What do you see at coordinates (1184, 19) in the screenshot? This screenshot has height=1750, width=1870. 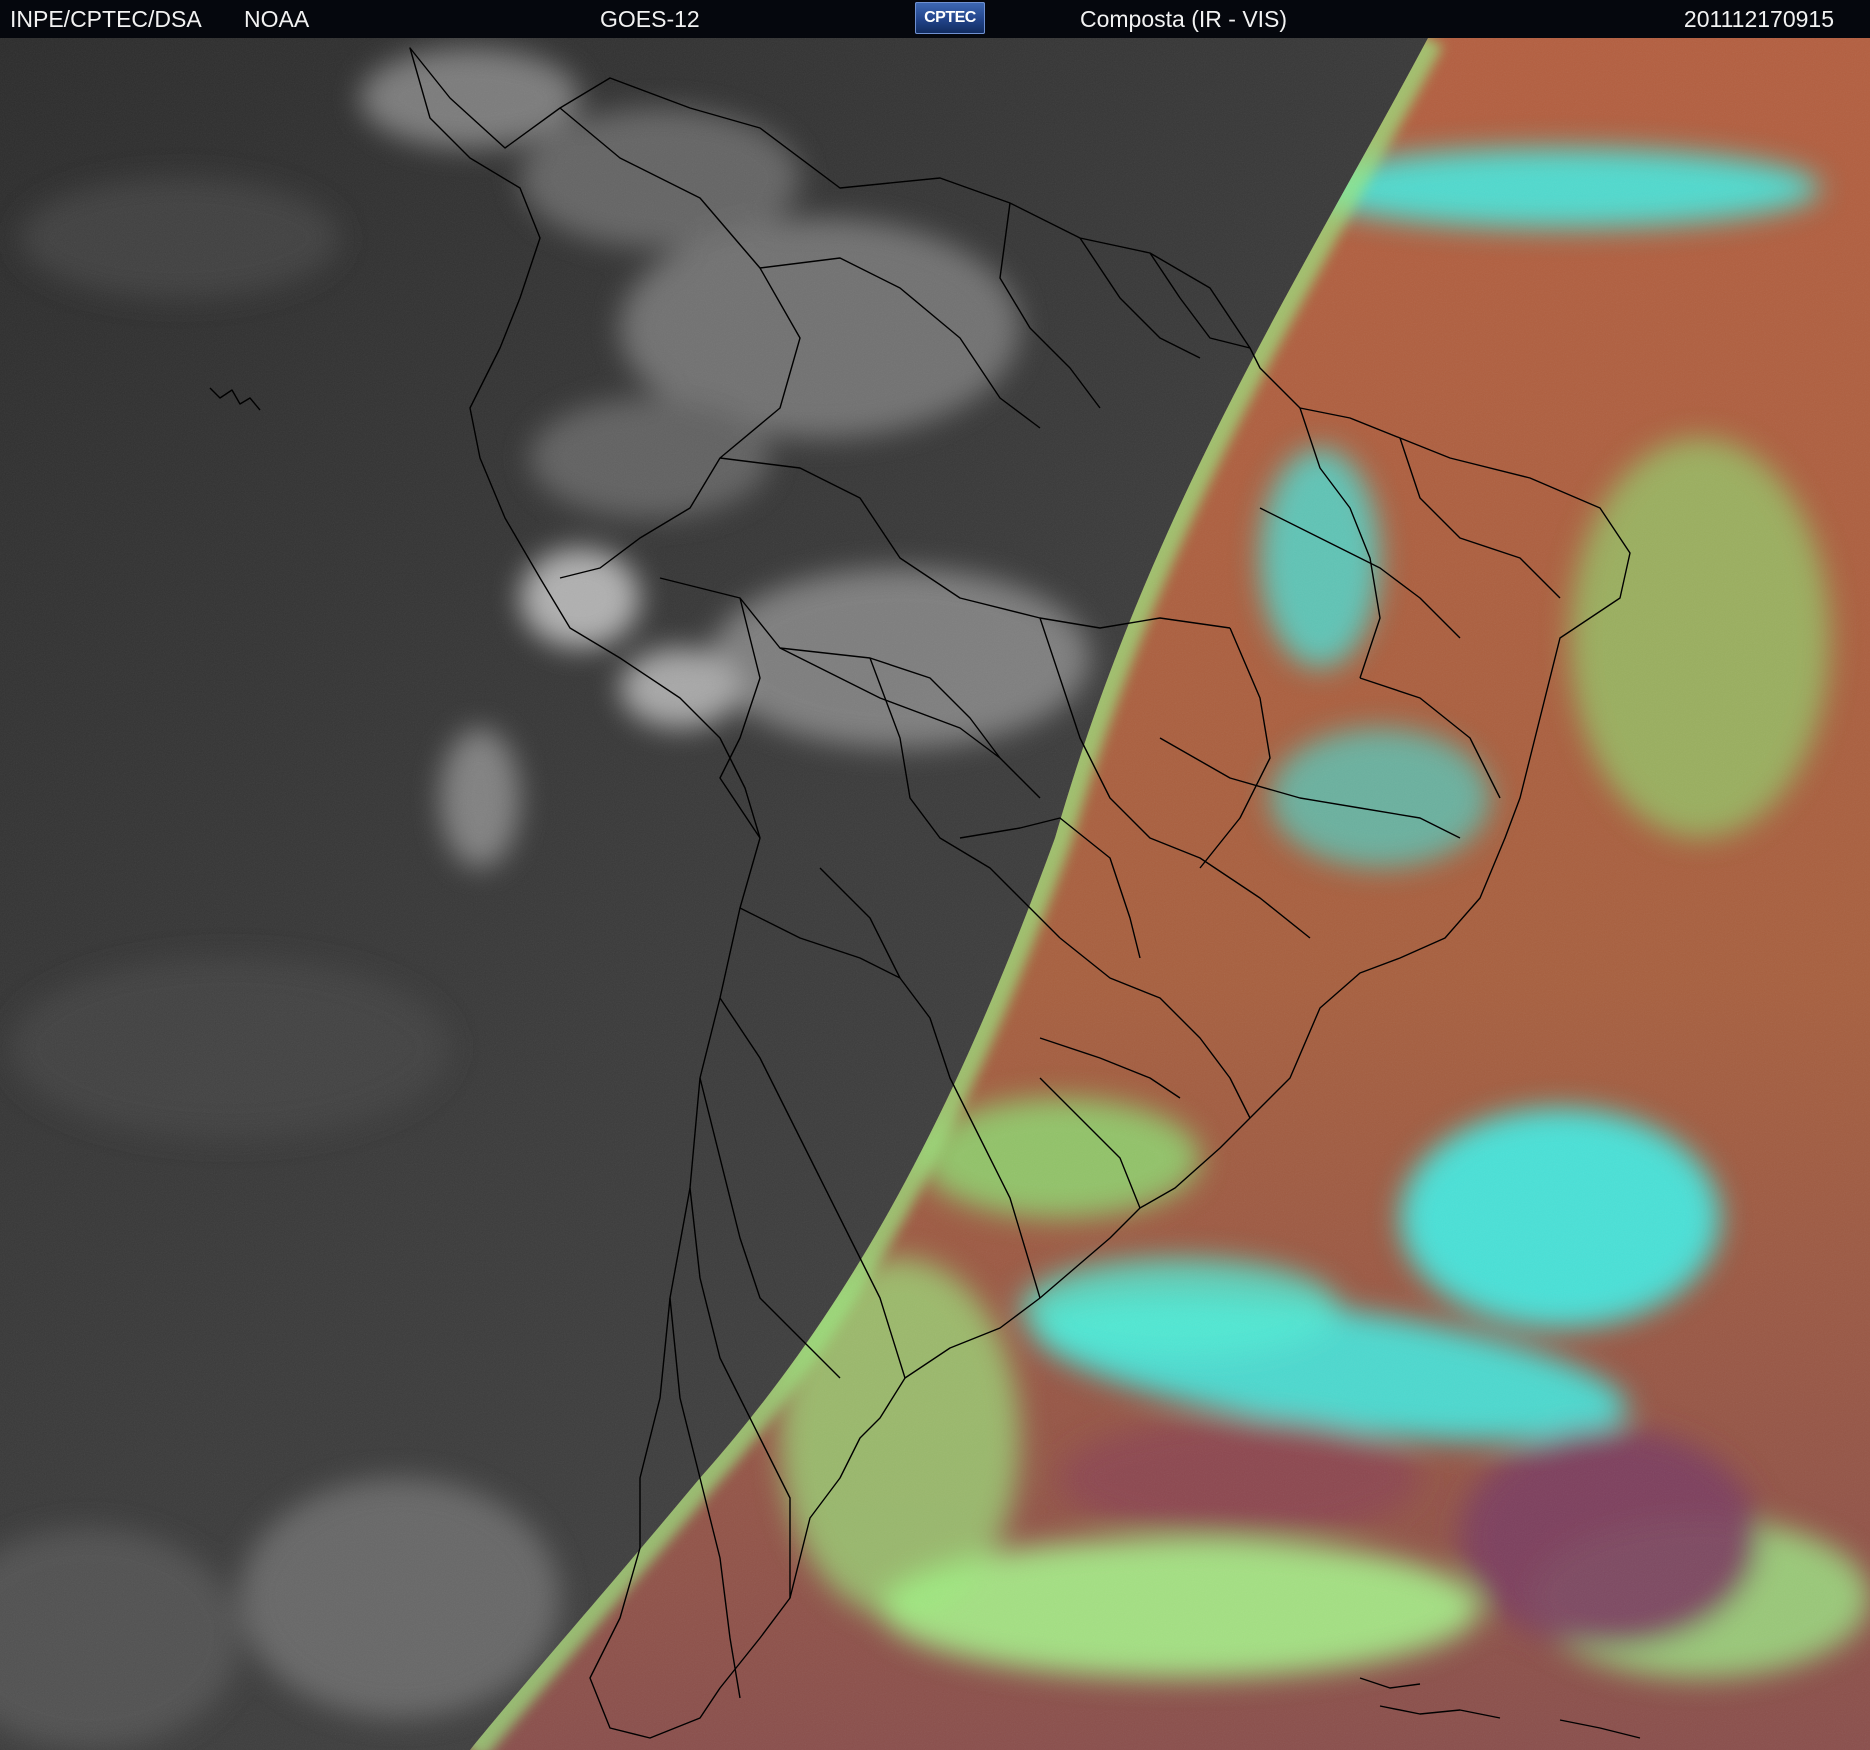 I see `product-label: Composta (IR - VIS)` at bounding box center [1184, 19].